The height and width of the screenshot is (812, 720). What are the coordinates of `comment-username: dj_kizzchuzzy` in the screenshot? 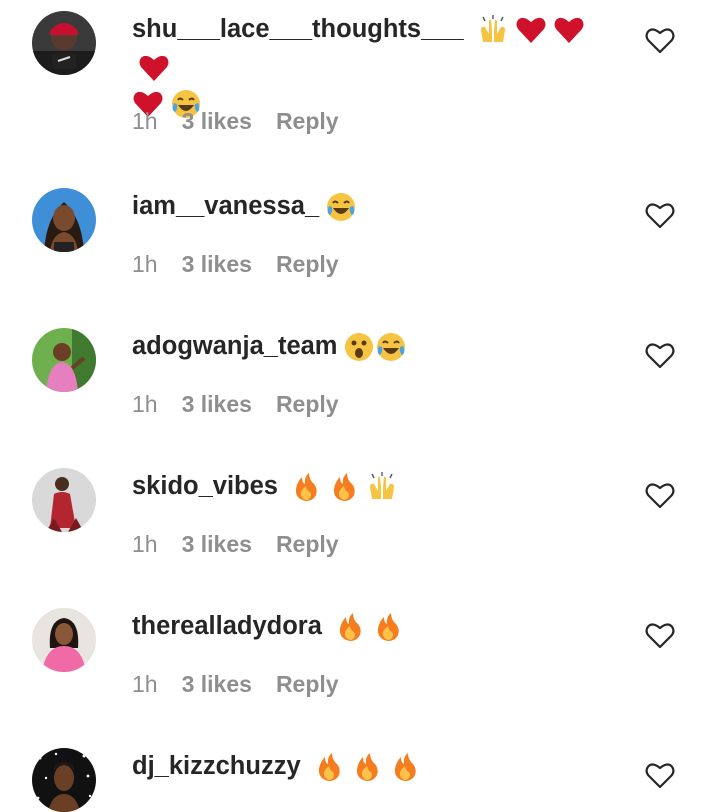 It's located at (216, 766).